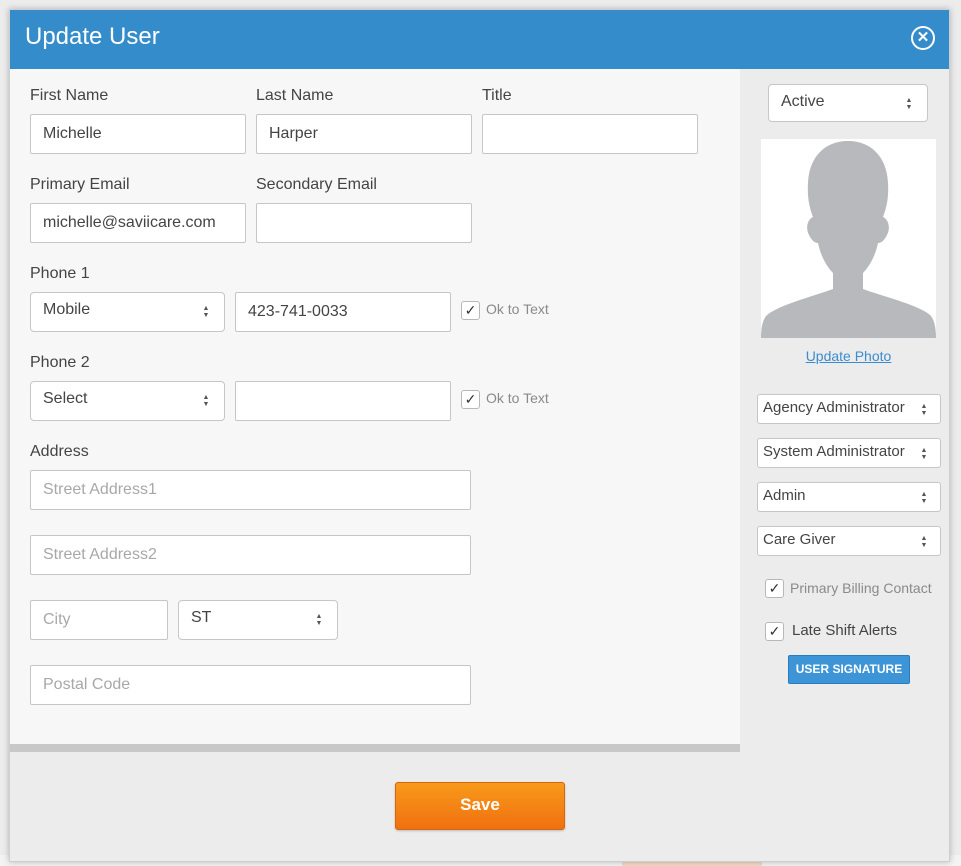 The width and height of the screenshot is (961, 866). I want to click on first-name-label: First Name, so click(69, 95).